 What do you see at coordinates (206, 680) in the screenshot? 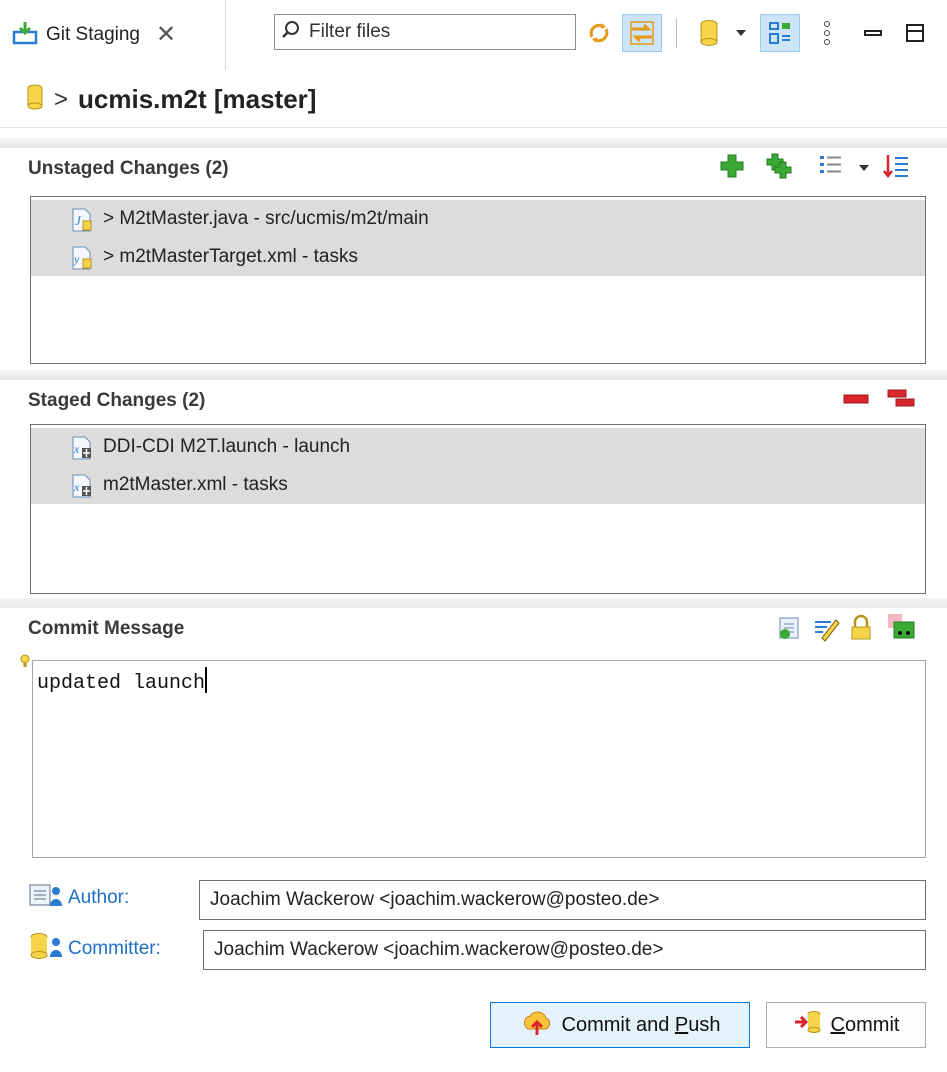
I see `text-caret` at bounding box center [206, 680].